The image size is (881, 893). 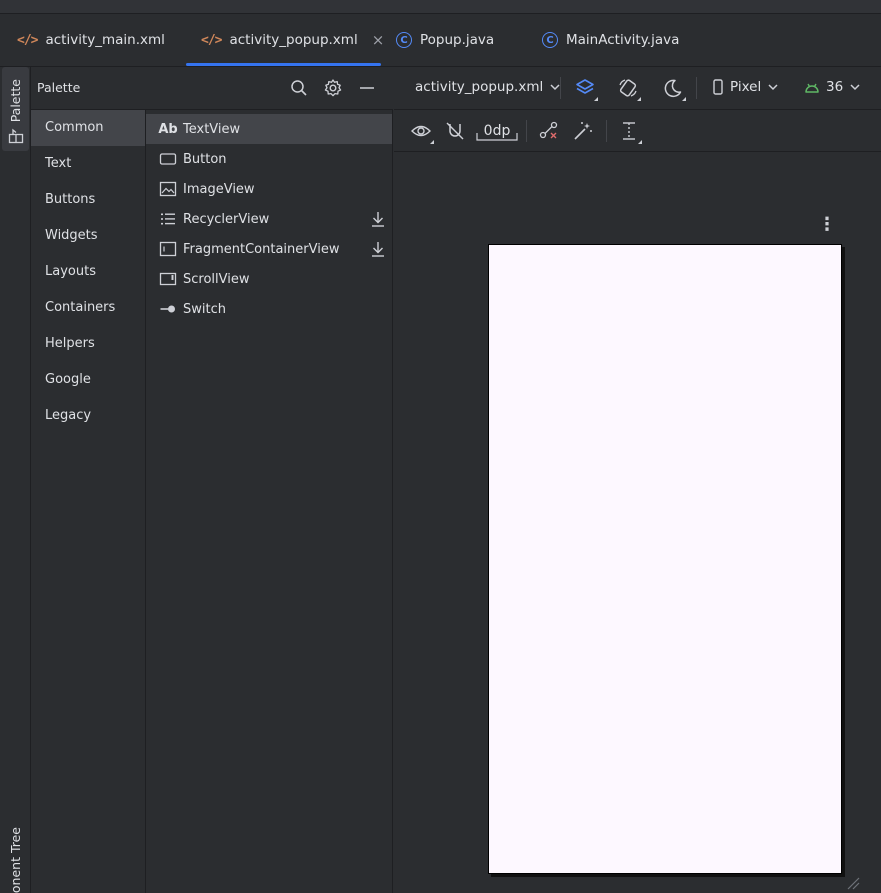 I want to click on view-options-button, so click(x=422, y=132).